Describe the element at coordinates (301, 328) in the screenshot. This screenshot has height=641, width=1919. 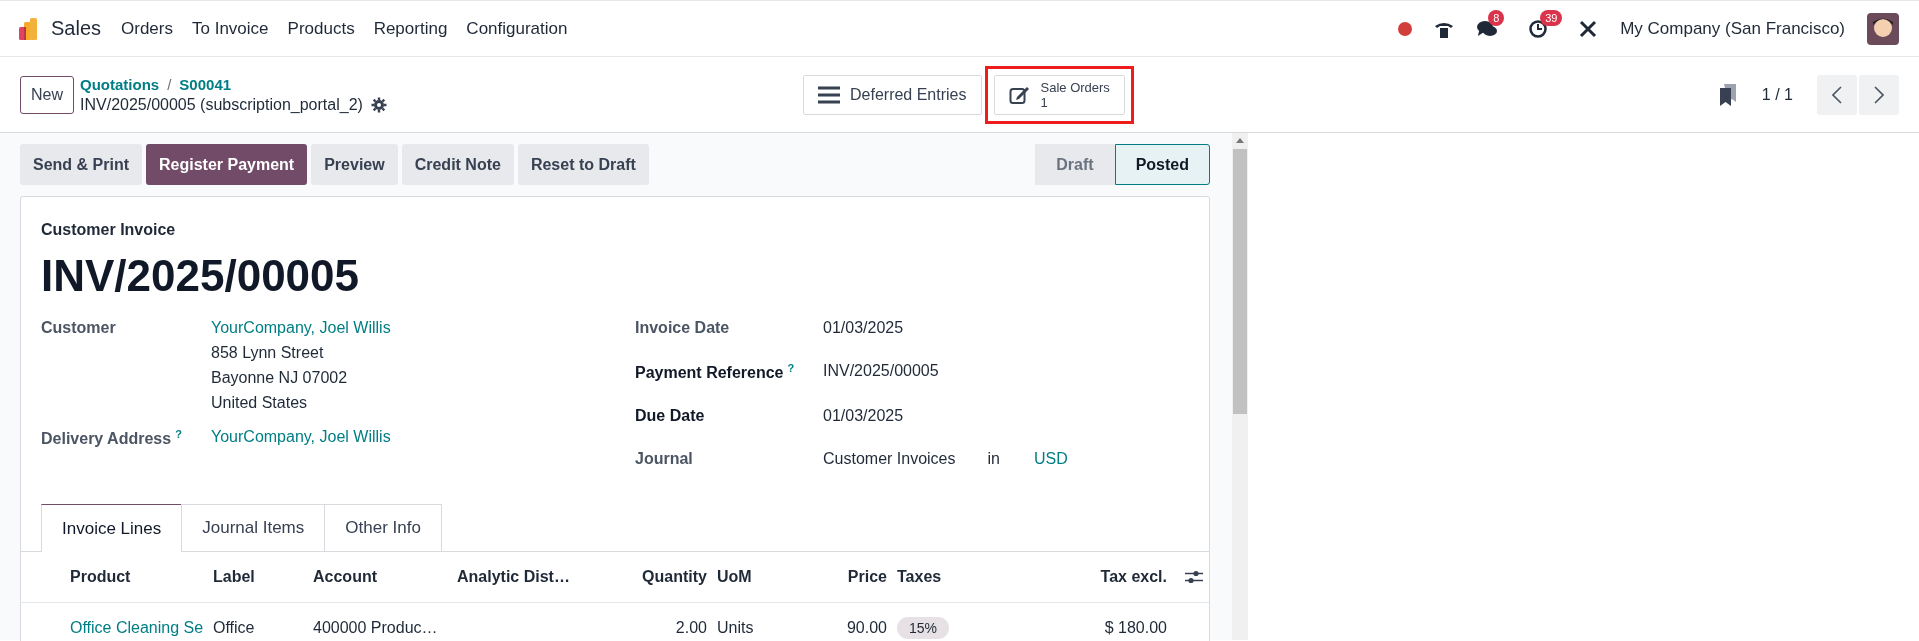
I see `customer-link: YourCompany, Joel Willis` at that location.